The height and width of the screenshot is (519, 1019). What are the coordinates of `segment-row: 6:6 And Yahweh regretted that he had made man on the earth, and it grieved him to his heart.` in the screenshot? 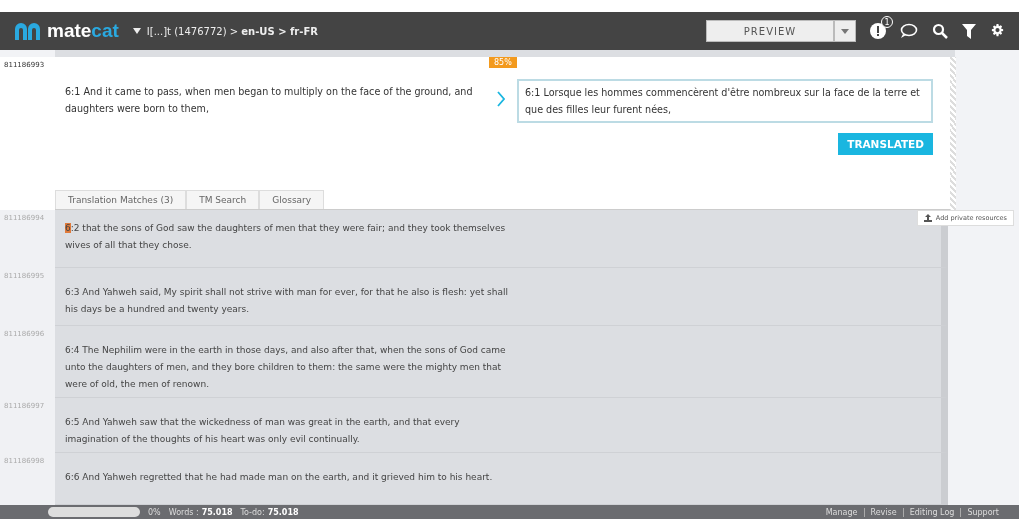 It's located at (501, 479).